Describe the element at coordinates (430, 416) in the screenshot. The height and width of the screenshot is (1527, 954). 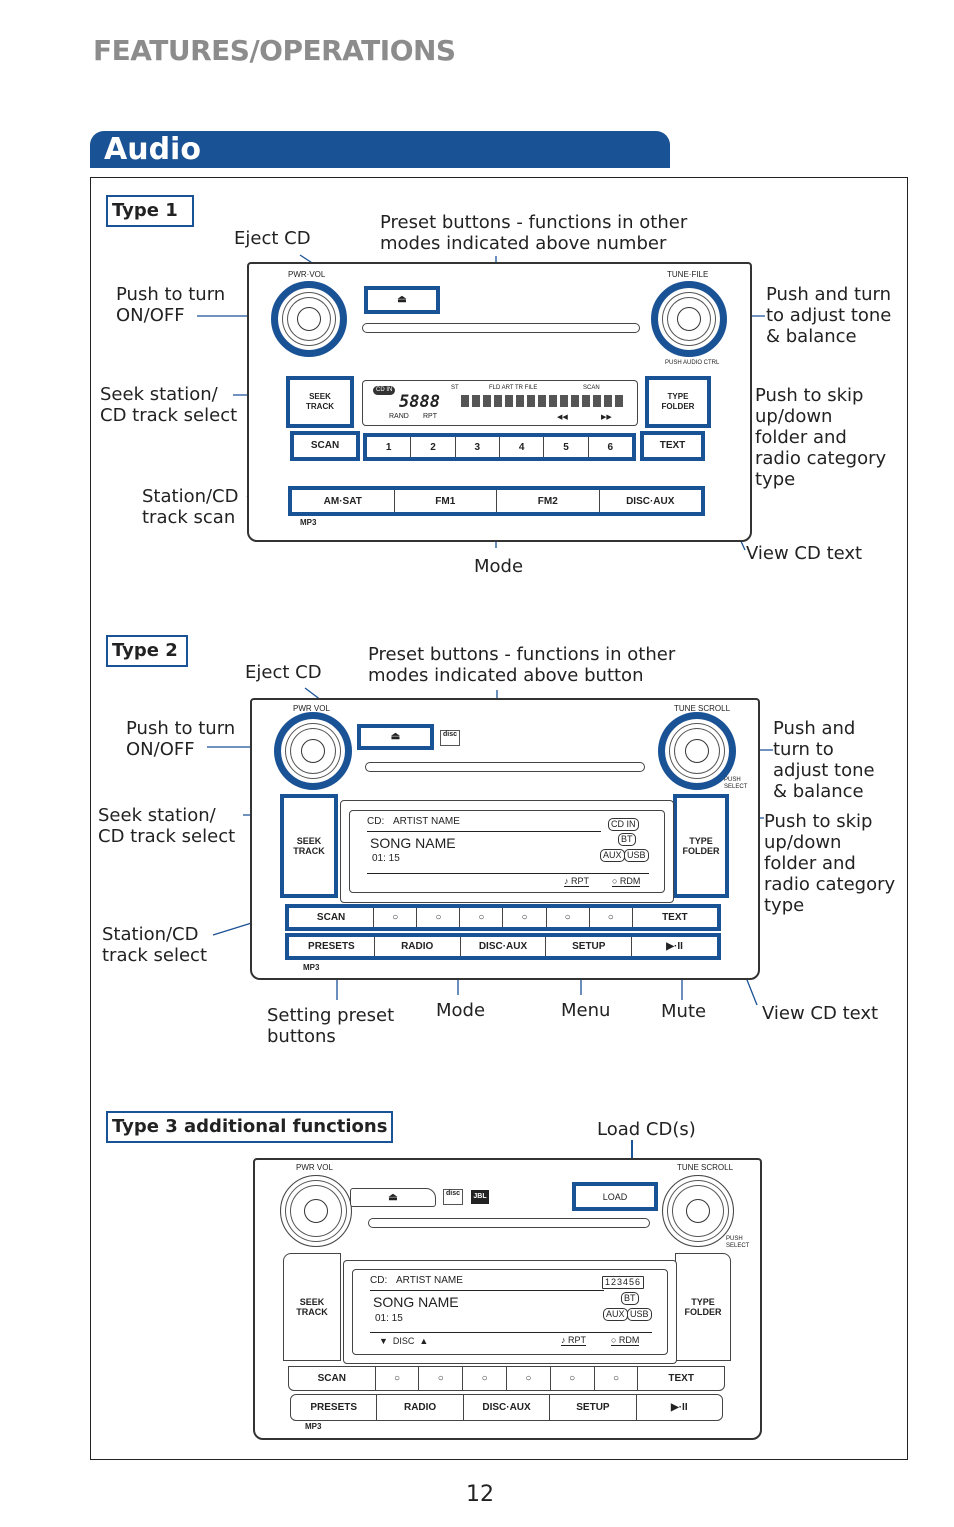
I see `rpt-indicator: RPT` at that location.